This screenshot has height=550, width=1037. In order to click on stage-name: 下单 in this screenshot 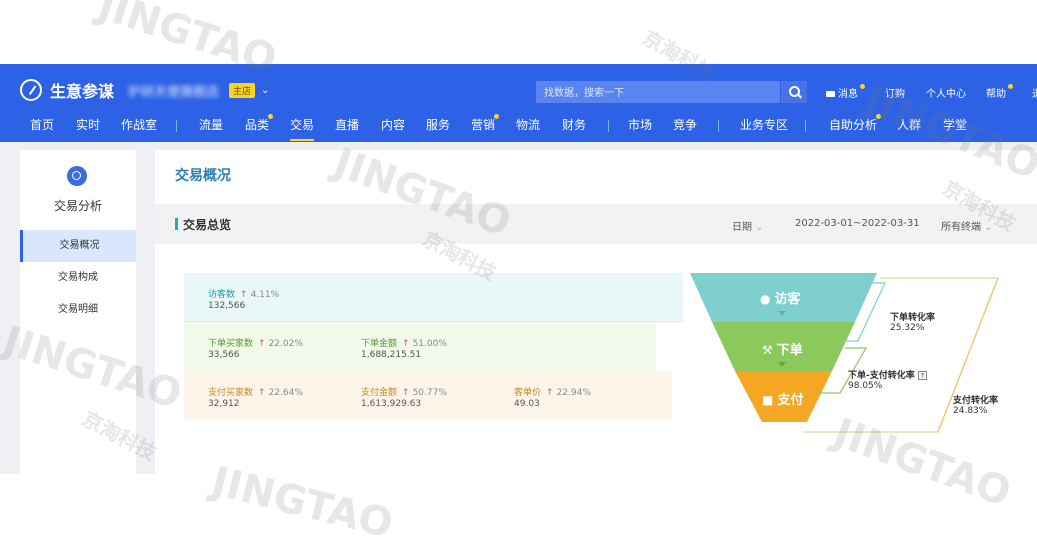, I will do `click(789, 350)`.